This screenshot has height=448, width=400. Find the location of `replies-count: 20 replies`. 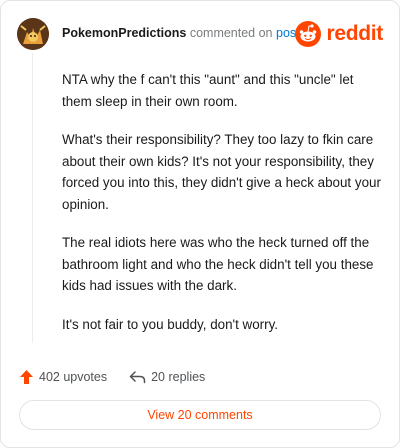

replies-count: 20 replies is located at coordinates (178, 377).